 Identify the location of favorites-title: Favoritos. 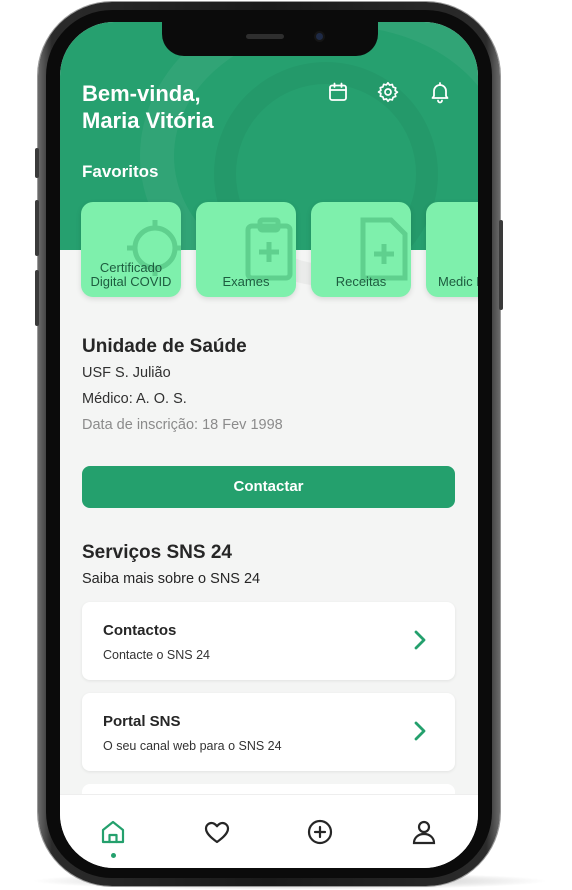
(120, 171).